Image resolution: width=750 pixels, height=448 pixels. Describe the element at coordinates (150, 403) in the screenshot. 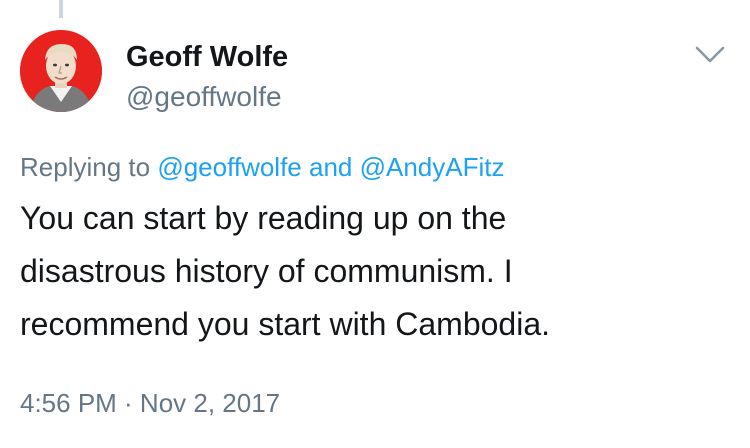

I see `tweet-timestamp: 4:56 PM · Nov 2, 2017` at that location.